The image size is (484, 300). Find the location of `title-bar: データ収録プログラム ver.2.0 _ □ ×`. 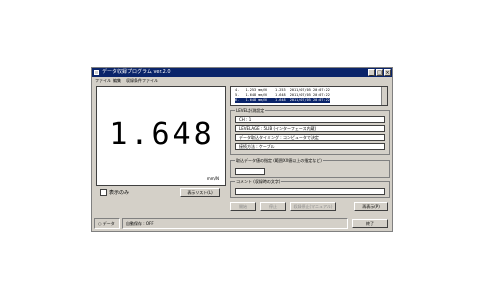

title-bar: データ収録プログラム ver.2.0 _ □ × is located at coordinates (242, 72).